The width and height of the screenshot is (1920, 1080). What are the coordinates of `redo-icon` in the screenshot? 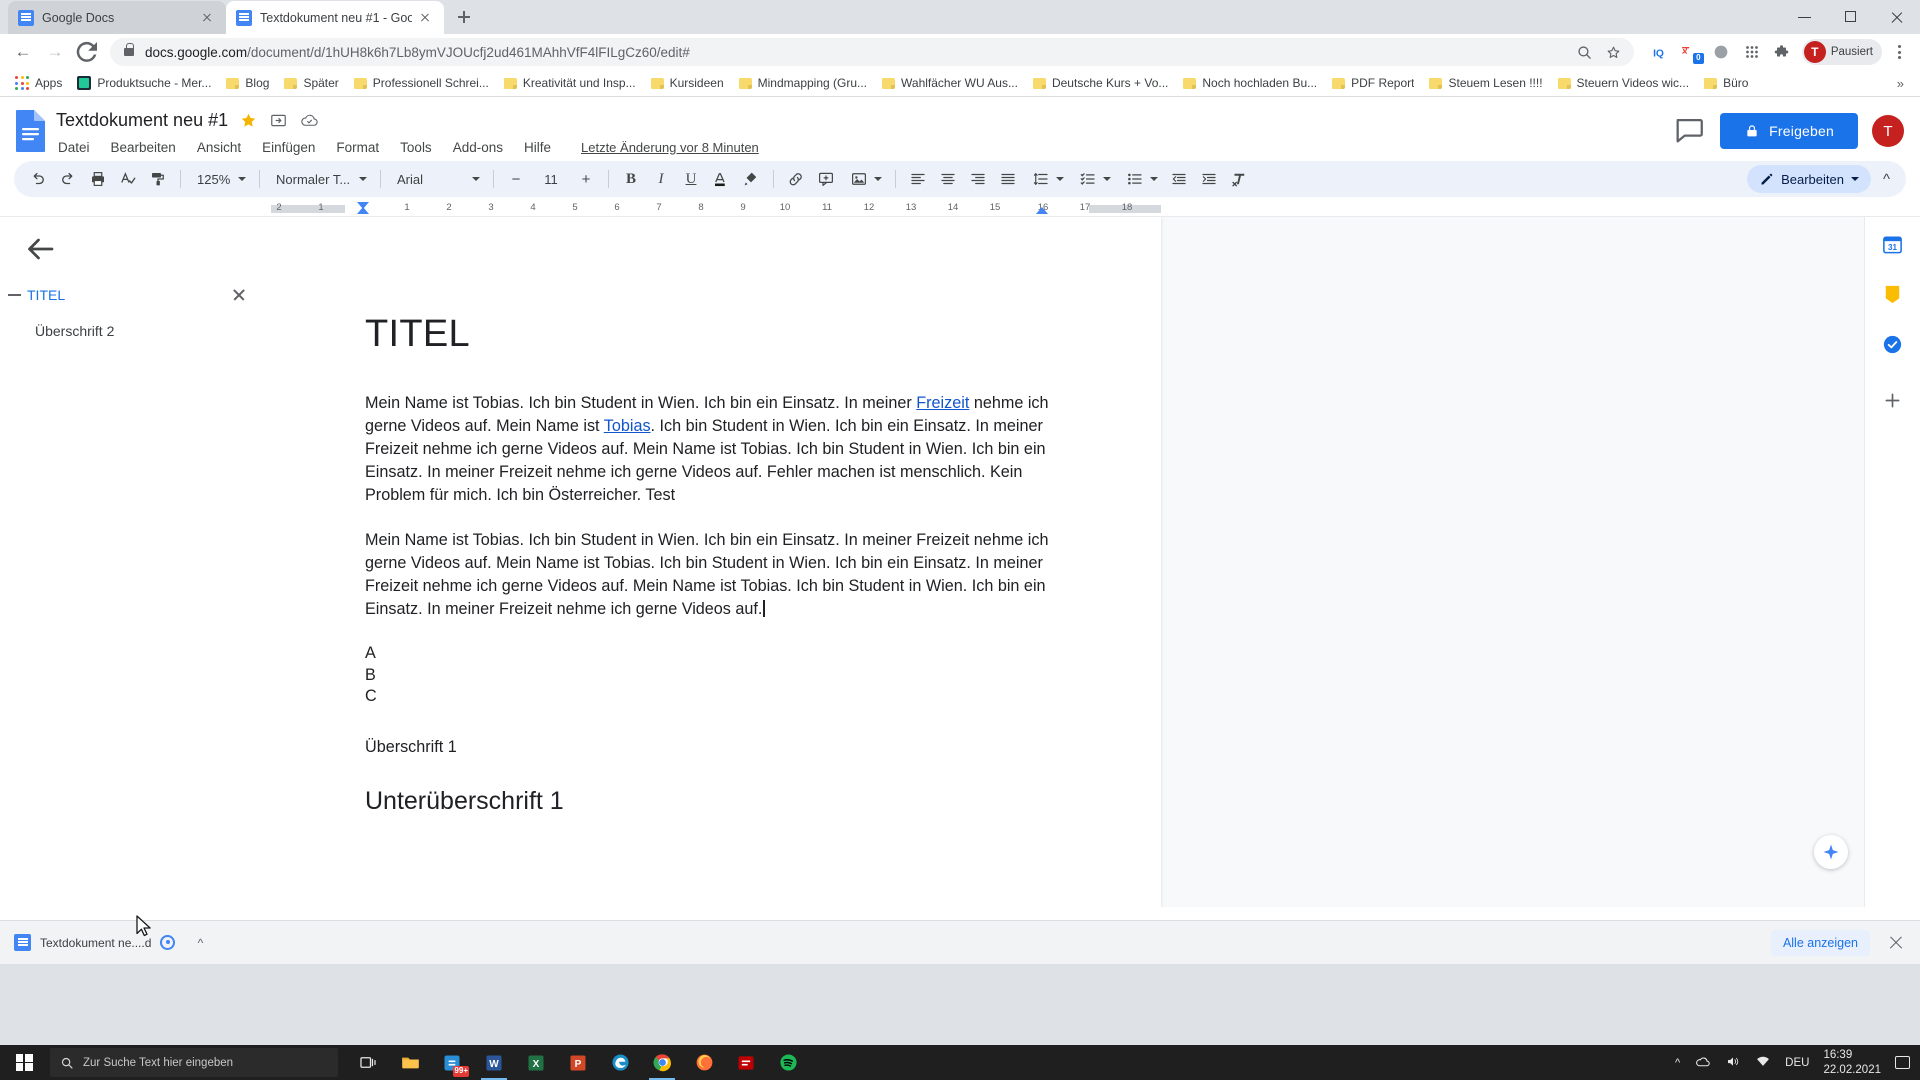 It's located at (68, 179).